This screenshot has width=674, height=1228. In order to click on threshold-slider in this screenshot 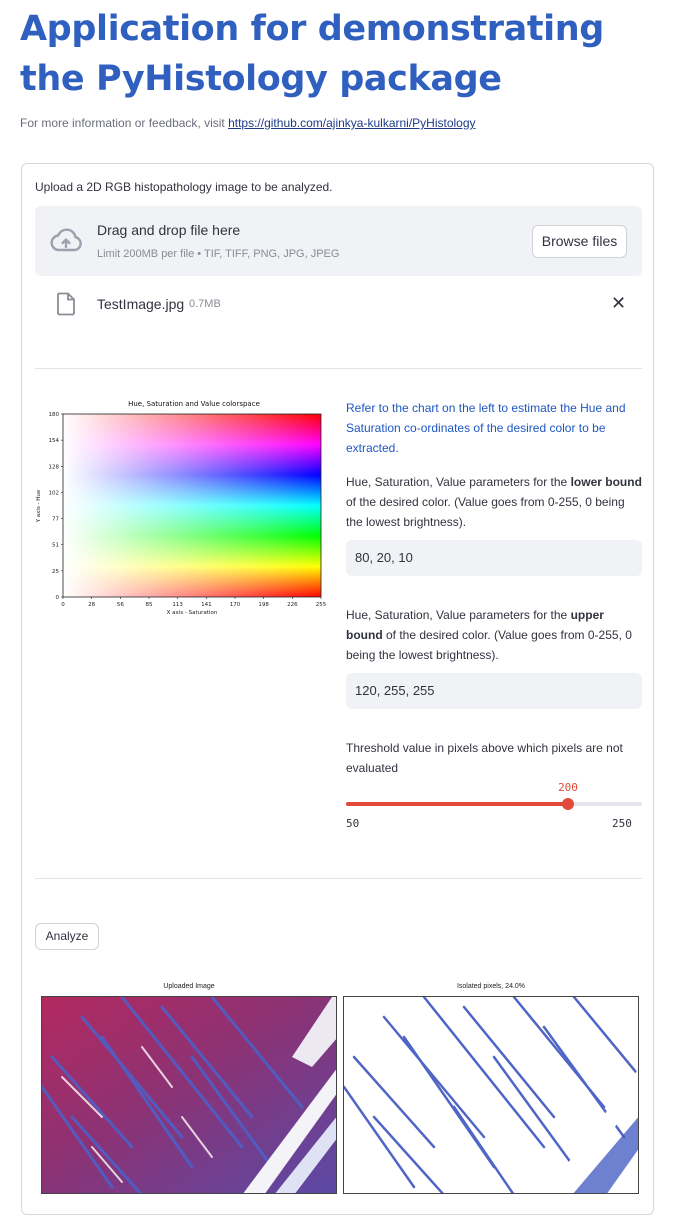, I will do `click(494, 804)`.